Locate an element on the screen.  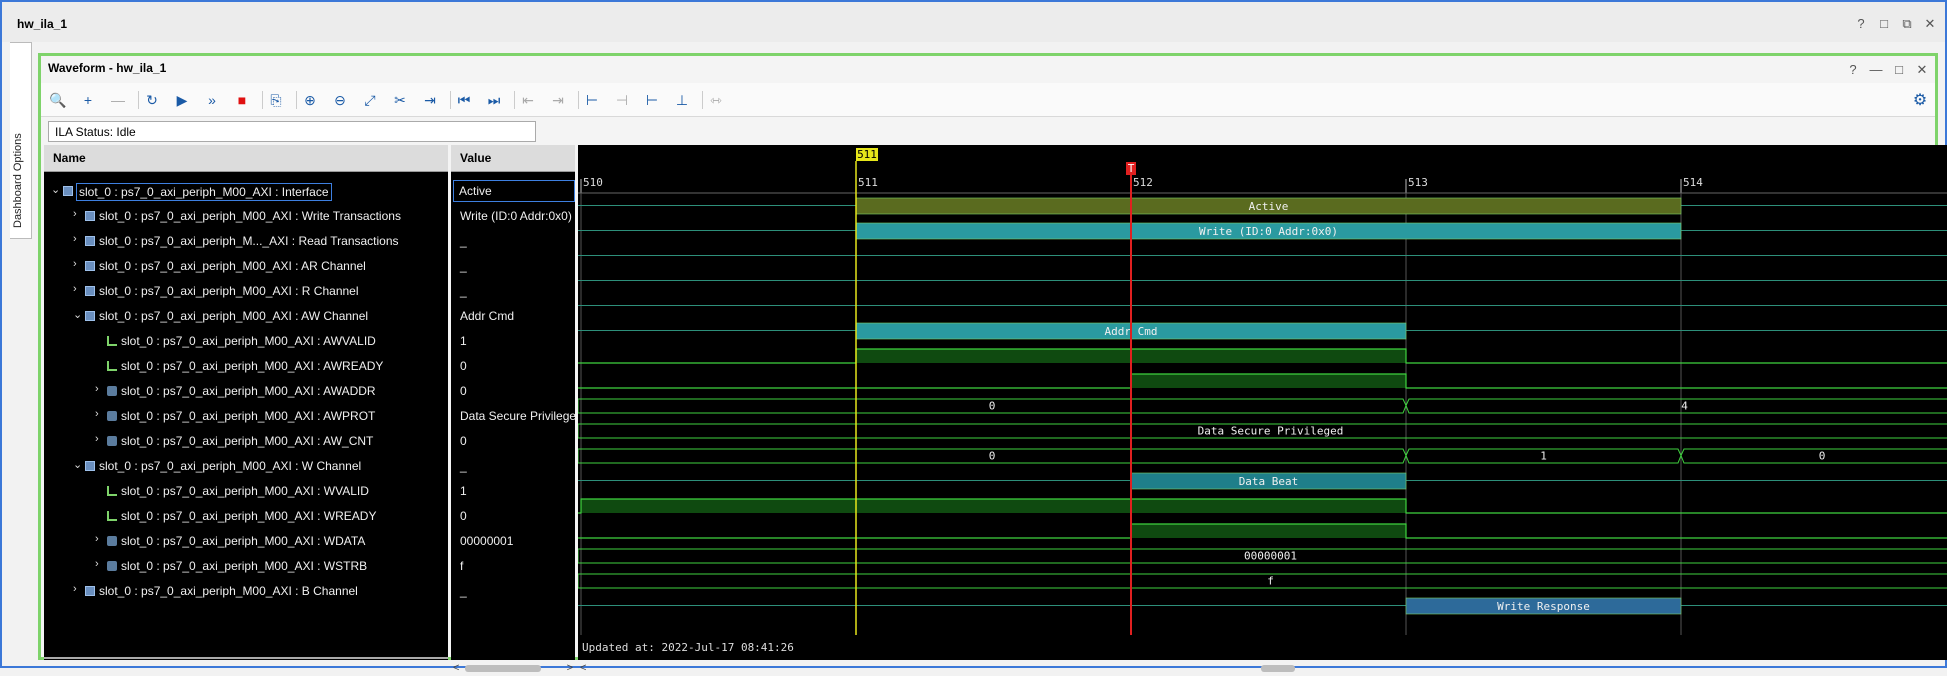
interface-icon is located at coordinates (90, 316).